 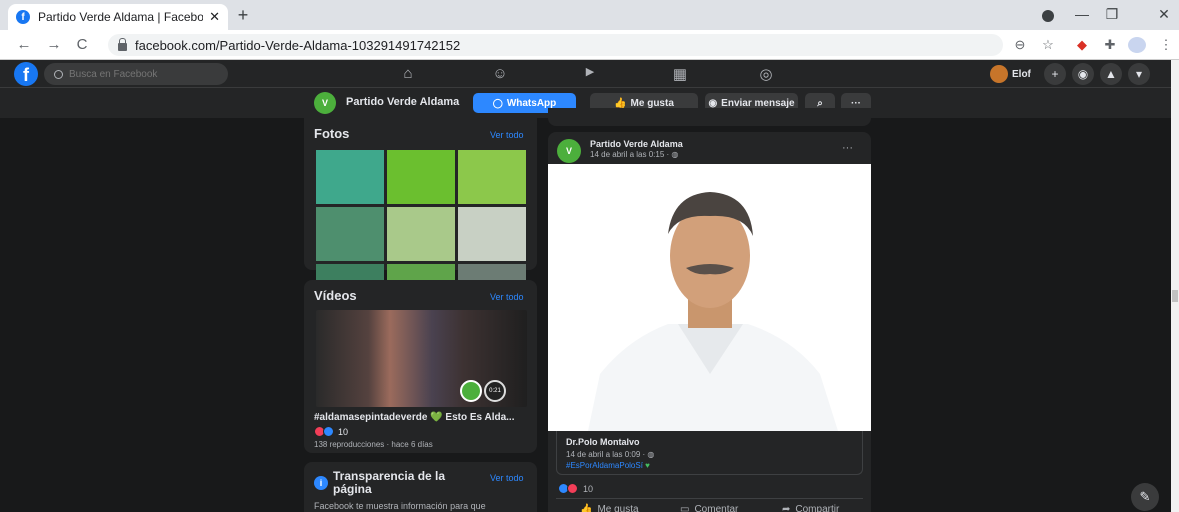 I want to click on post-share-button: ➦ Compartir, so click(x=810, y=508).